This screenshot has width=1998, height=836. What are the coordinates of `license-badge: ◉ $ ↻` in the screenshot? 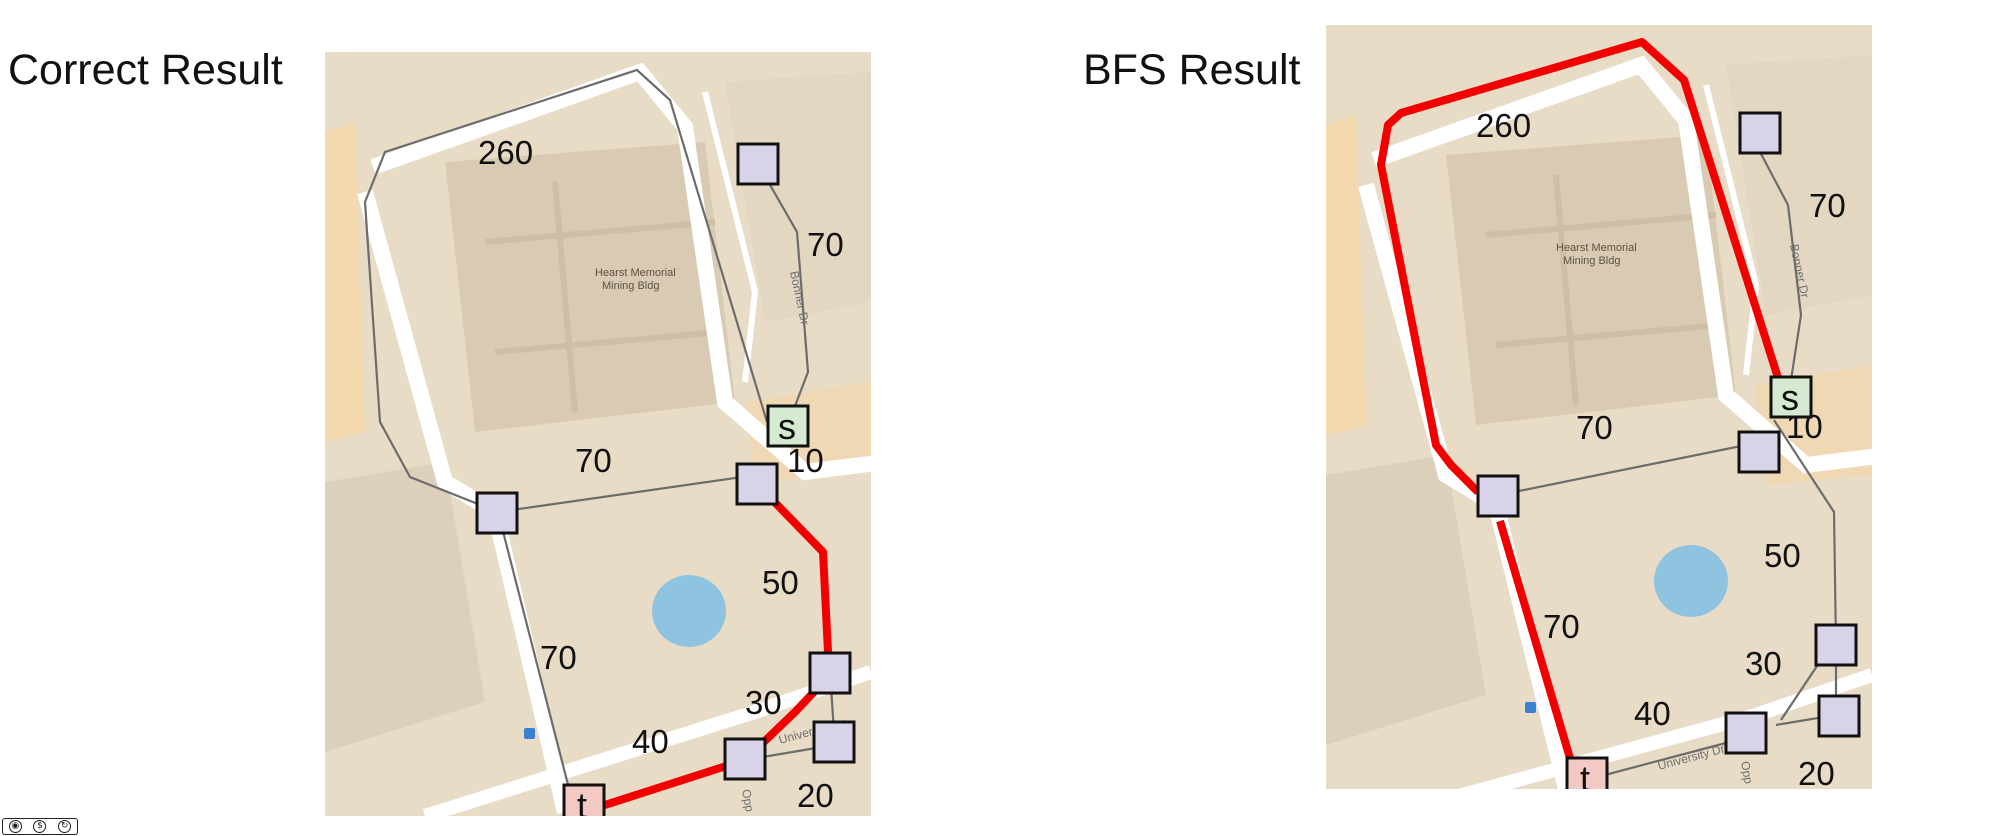 It's located at (40, 826).